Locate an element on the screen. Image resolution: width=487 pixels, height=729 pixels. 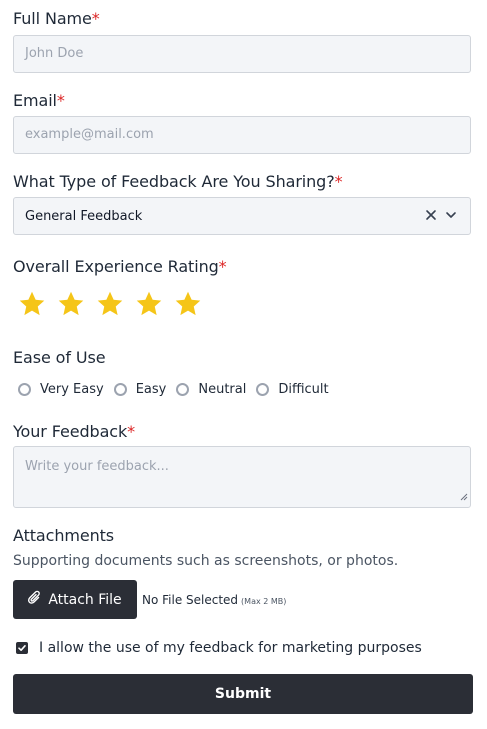
max-size-note: (Max 2 MB) is located at coordinates (264, 601).